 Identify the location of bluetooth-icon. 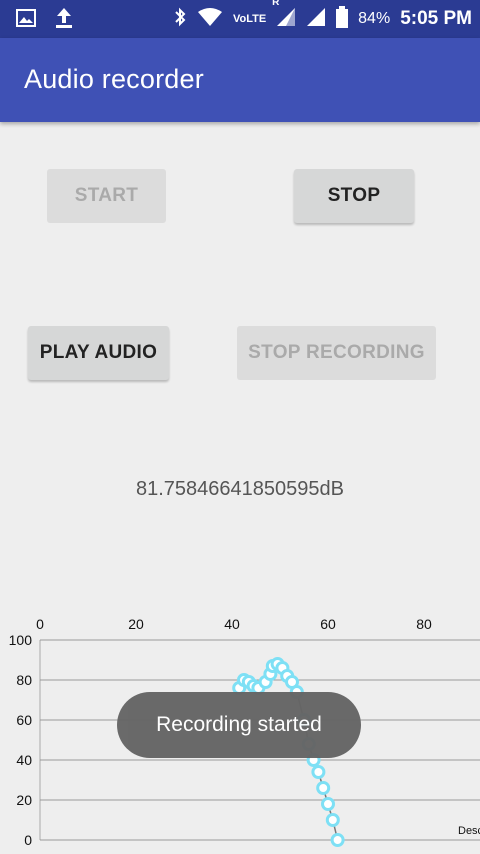
(180, 19).